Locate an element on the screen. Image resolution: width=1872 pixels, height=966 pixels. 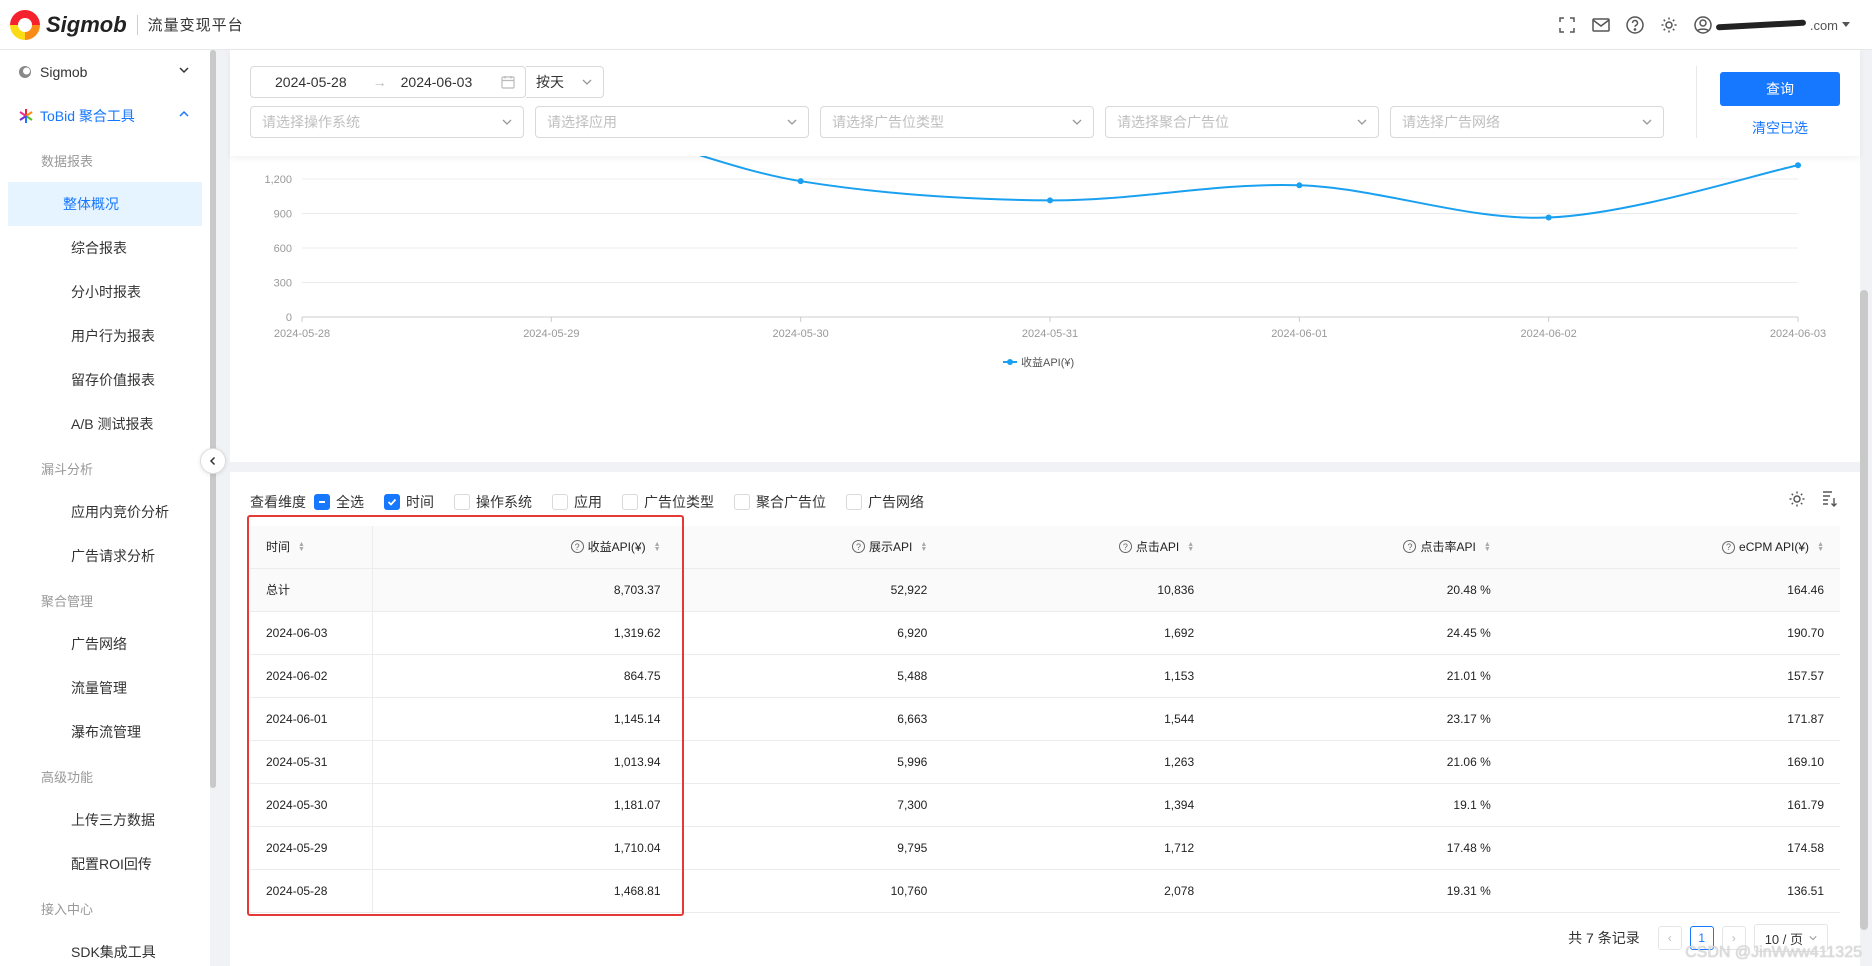
sigmob-logo-icon is located at coordinates (25, 24).